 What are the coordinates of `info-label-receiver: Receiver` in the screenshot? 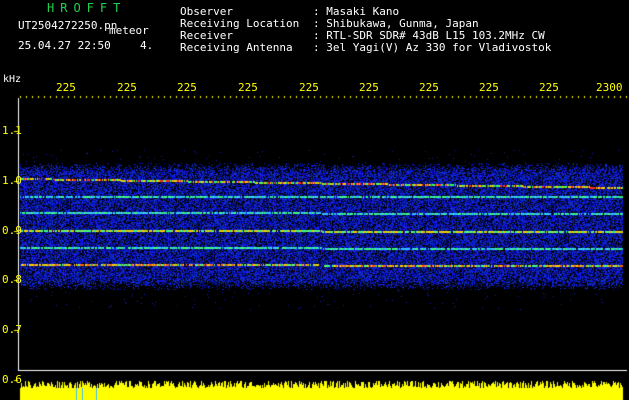 It's located at (206, 35).